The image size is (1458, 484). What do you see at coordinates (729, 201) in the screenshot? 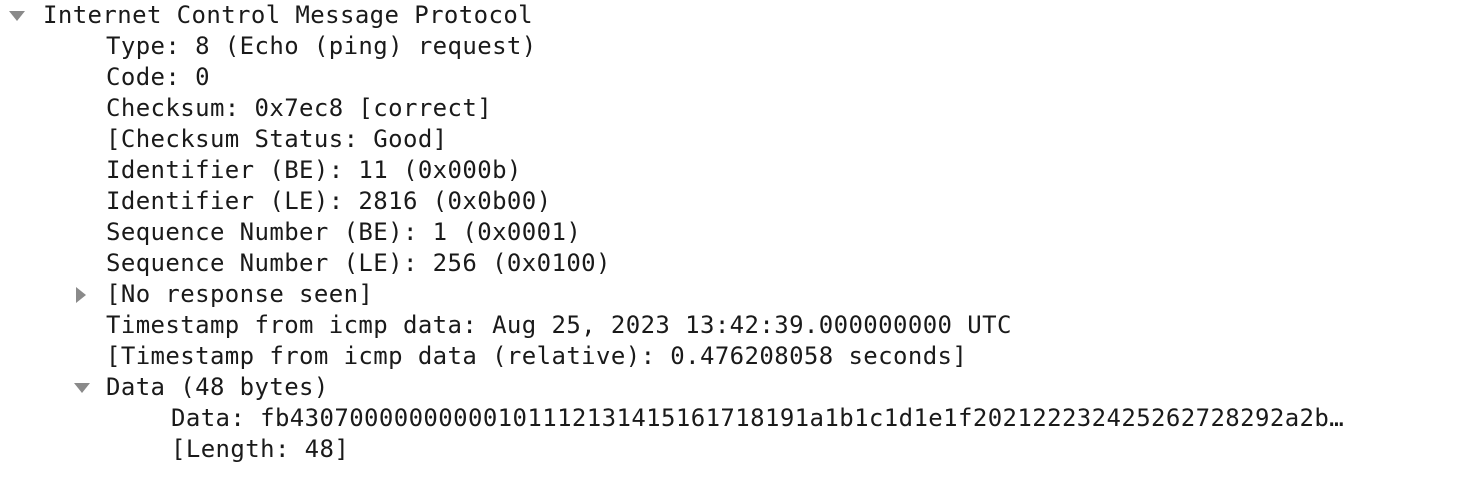
I see `tree-field-identifier-le: Identifier (LE): 2816 (0x0b00)` at bounding box center [729, 201].